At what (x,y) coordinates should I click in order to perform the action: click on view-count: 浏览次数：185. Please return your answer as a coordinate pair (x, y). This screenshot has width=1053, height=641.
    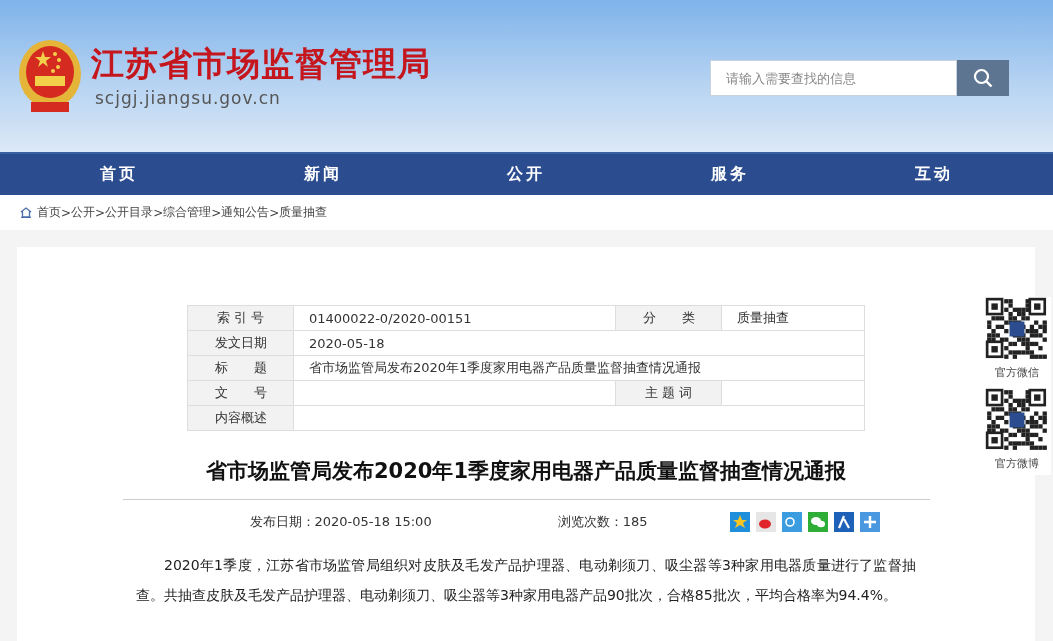
    Looking at the image, I should click on (602, 522).